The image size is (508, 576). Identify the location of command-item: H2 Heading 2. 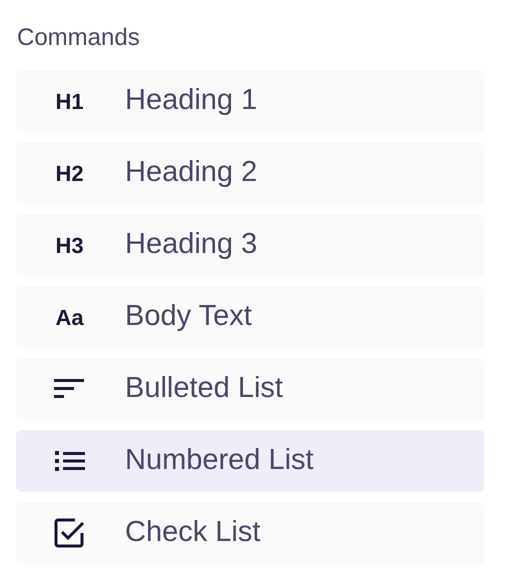
(250, 173).